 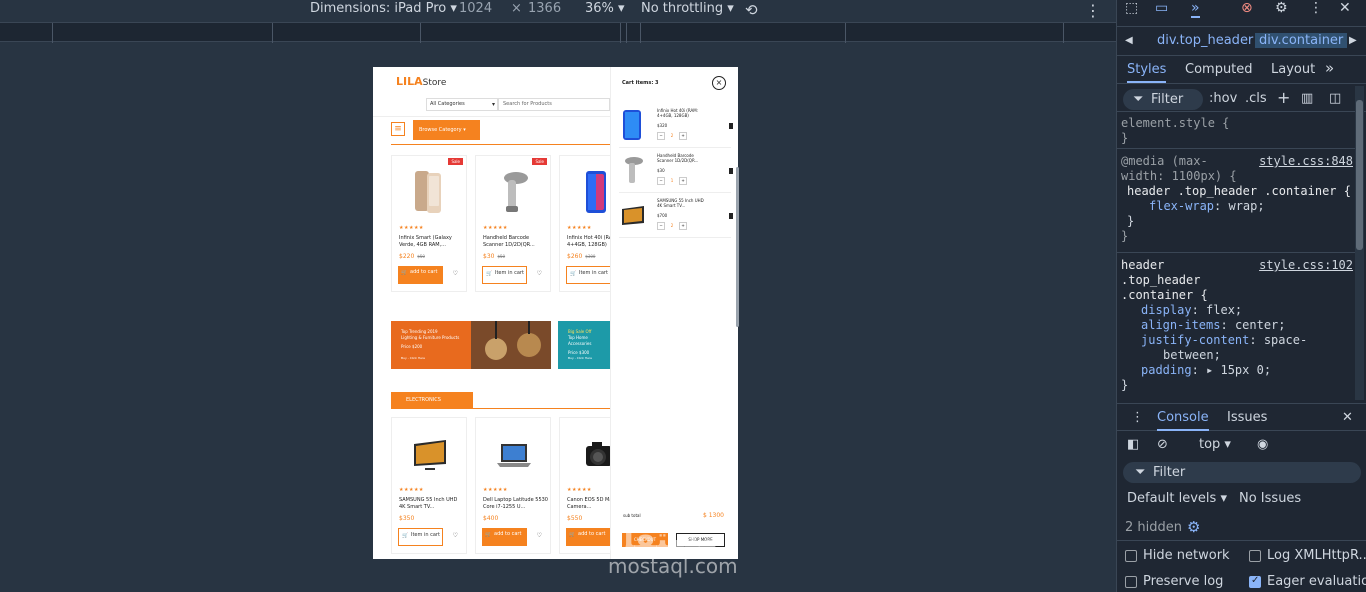 What do you see at coordinates (1177, 498) in the screenshot?
I see `log-levels-select: Default levels ▾` at bounding box center [1177, 498].